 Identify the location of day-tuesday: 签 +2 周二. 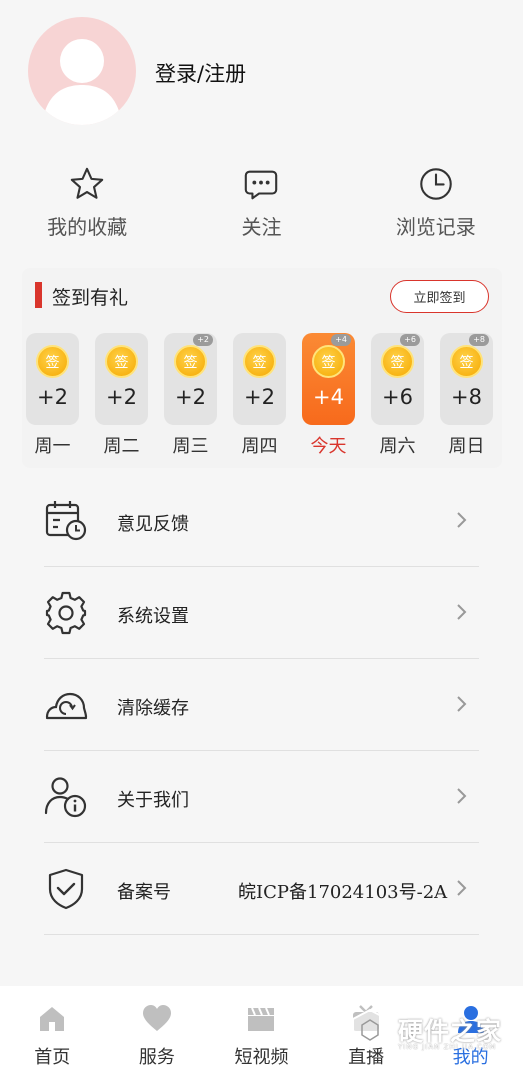
(121, 395).